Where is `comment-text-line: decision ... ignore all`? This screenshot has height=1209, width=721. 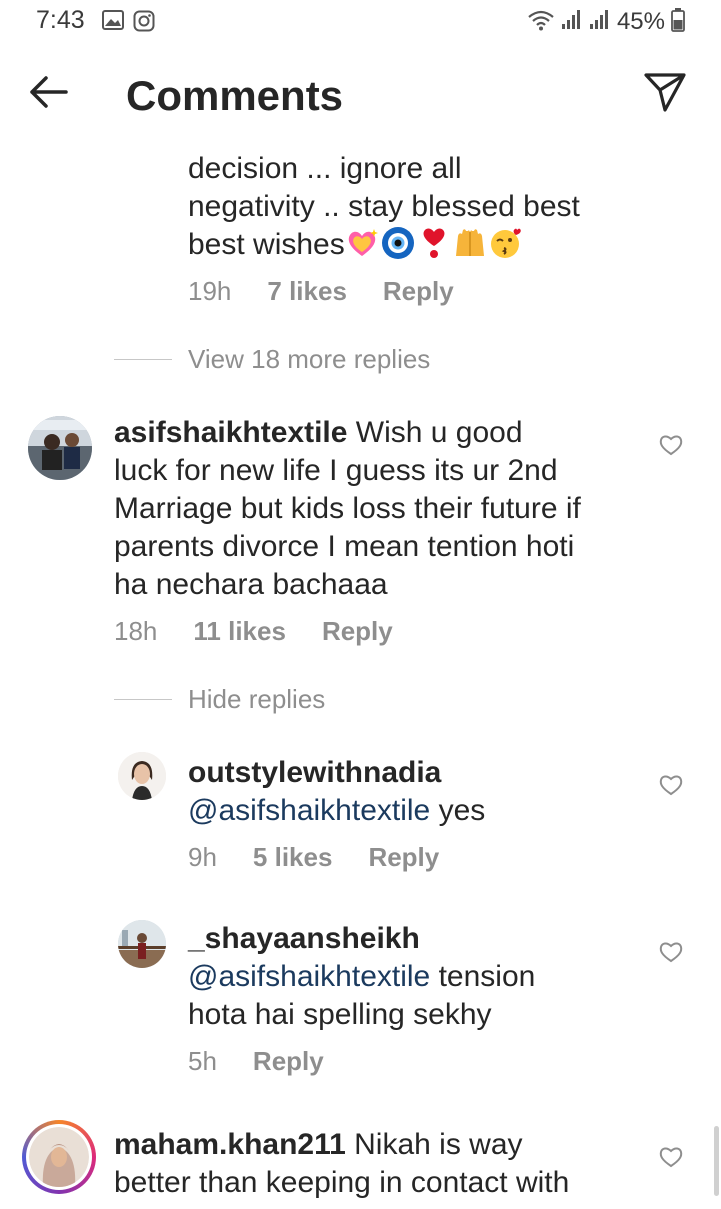 comment-text-line: decision ... ignore all is located at coordinates (325, 168).